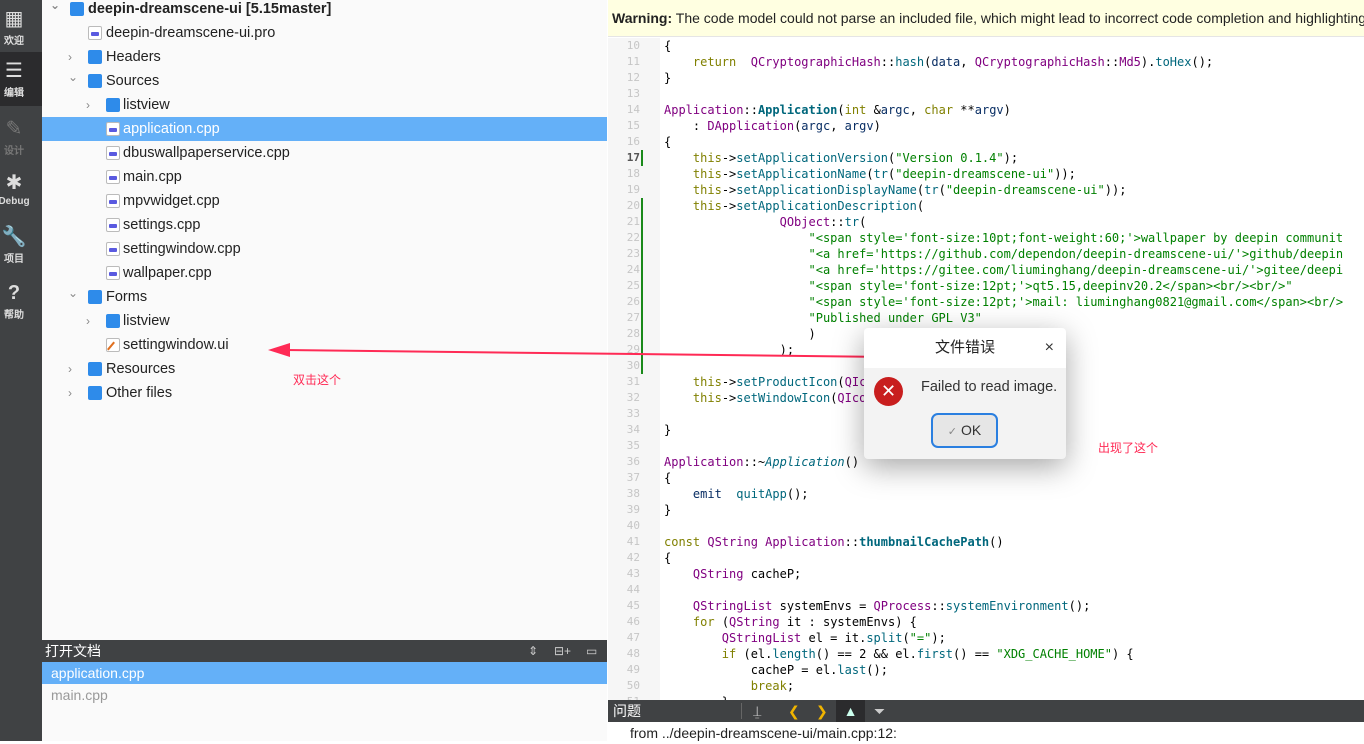 The image size is (1364, 744). I want to click on dialog-title: 文件错误, so click(964, 347).